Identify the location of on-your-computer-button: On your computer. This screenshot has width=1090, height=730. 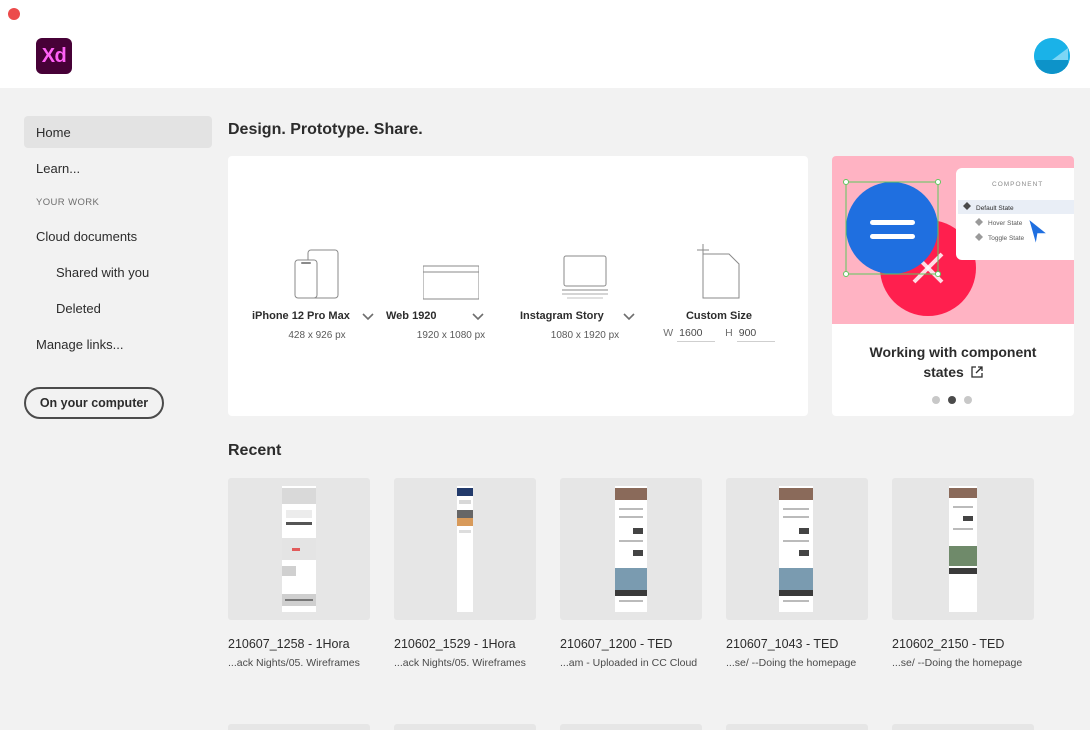
(94, 403).